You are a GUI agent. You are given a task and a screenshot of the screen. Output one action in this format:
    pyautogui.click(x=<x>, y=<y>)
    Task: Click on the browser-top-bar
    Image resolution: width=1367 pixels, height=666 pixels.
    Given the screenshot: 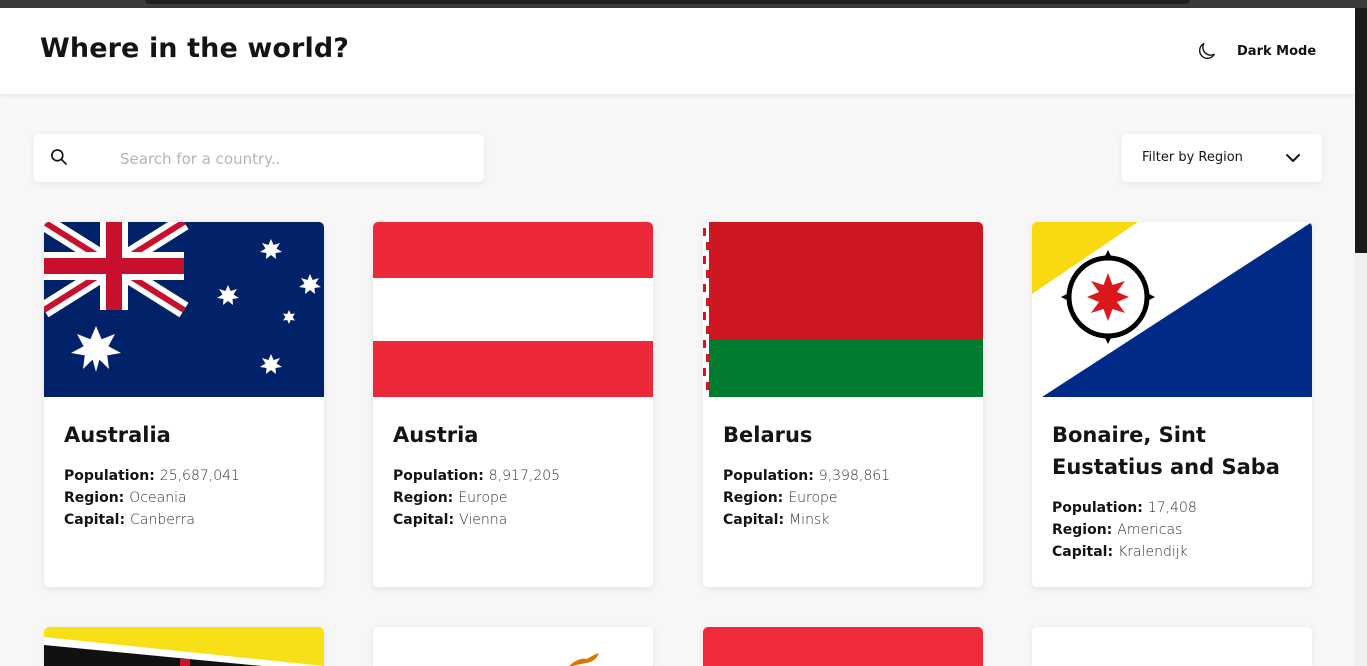 What is the action you would take?
    pyautogui.click(x=683, y=4)
    